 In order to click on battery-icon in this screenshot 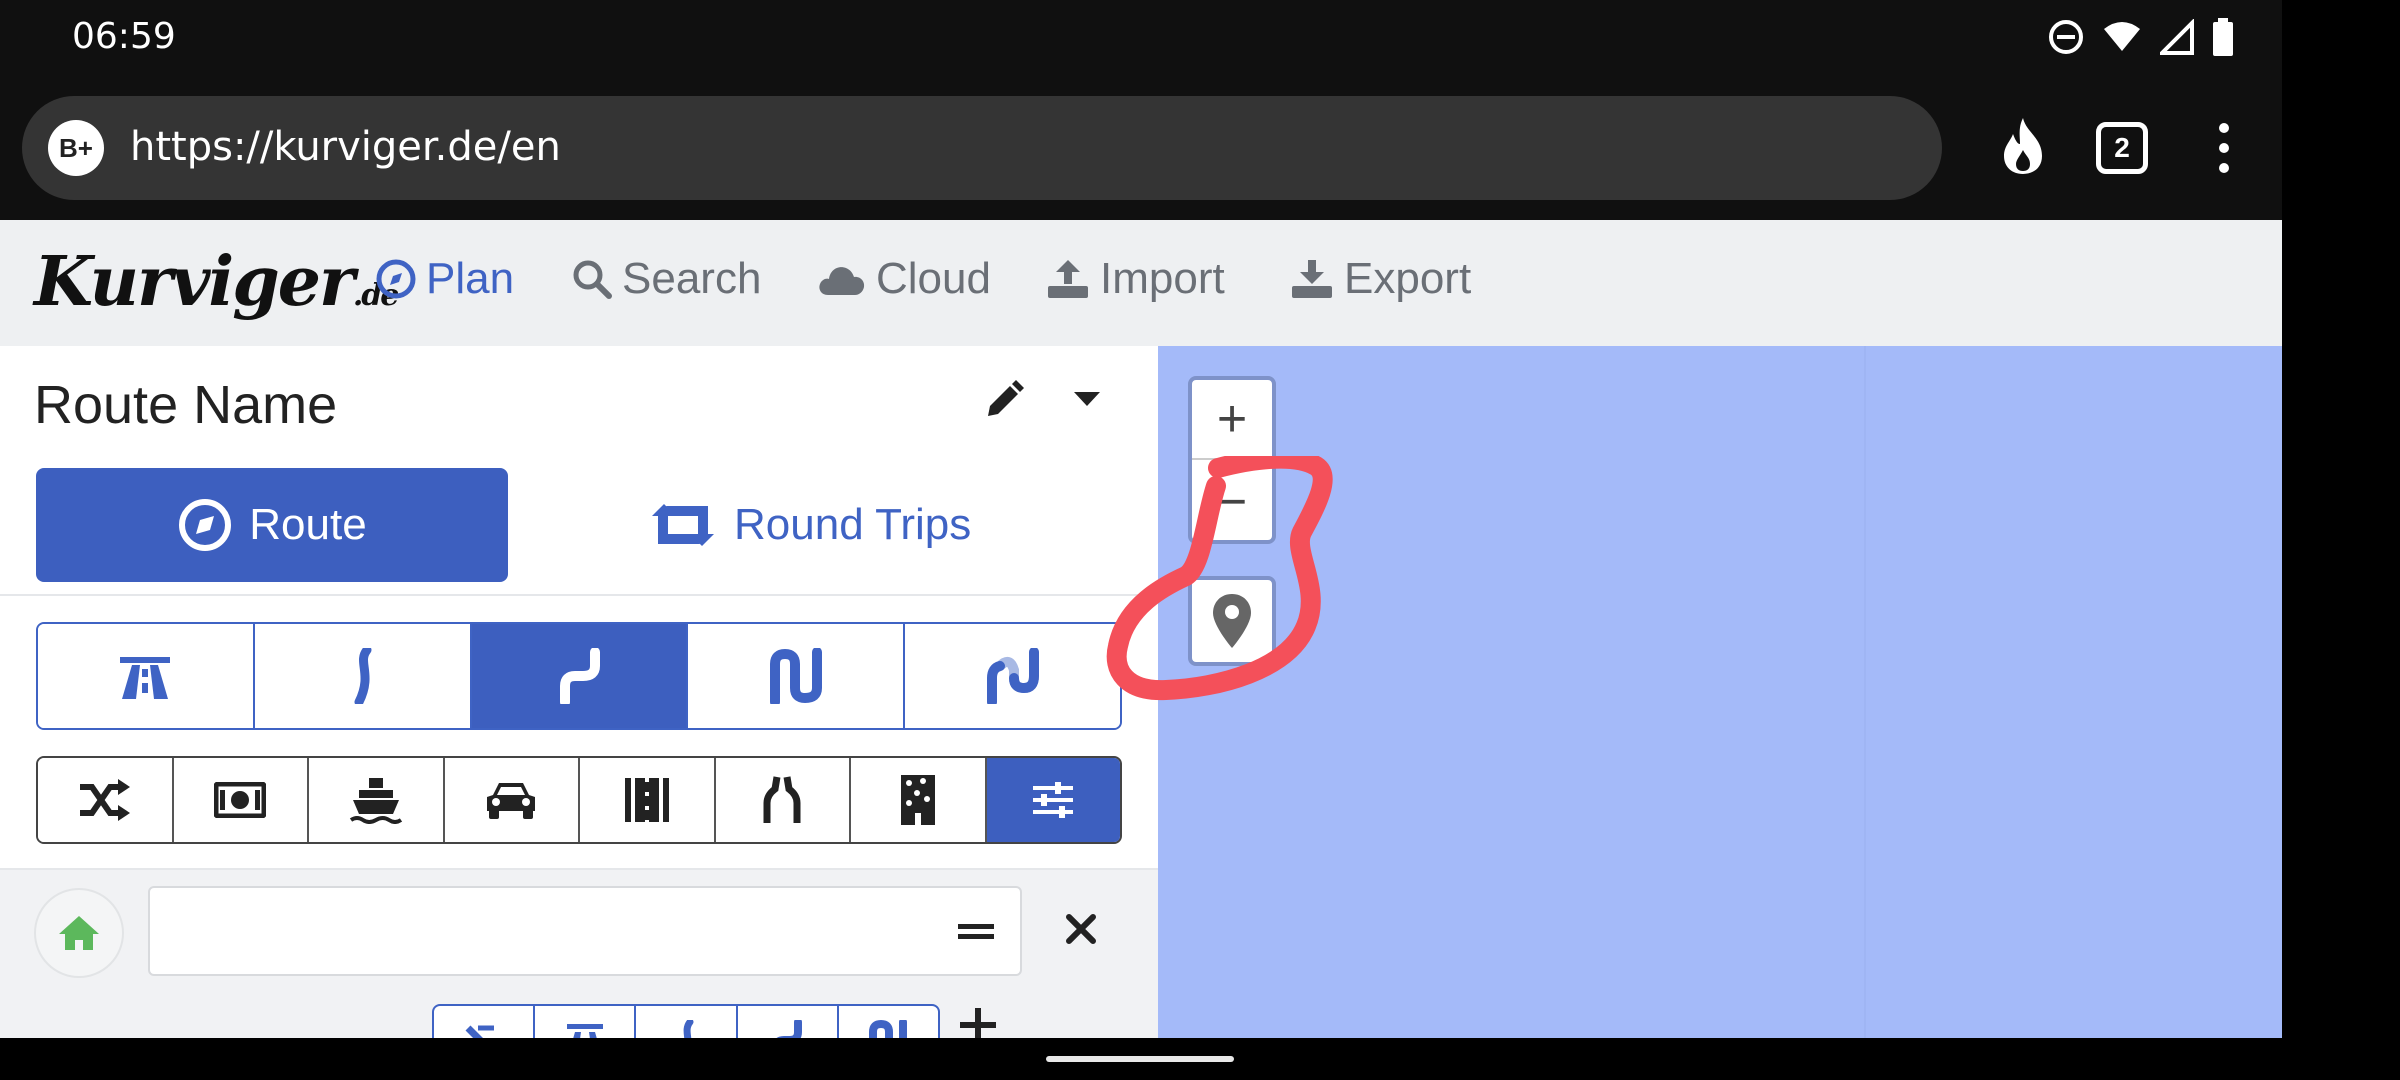, I will do `click(2223, 37)`.